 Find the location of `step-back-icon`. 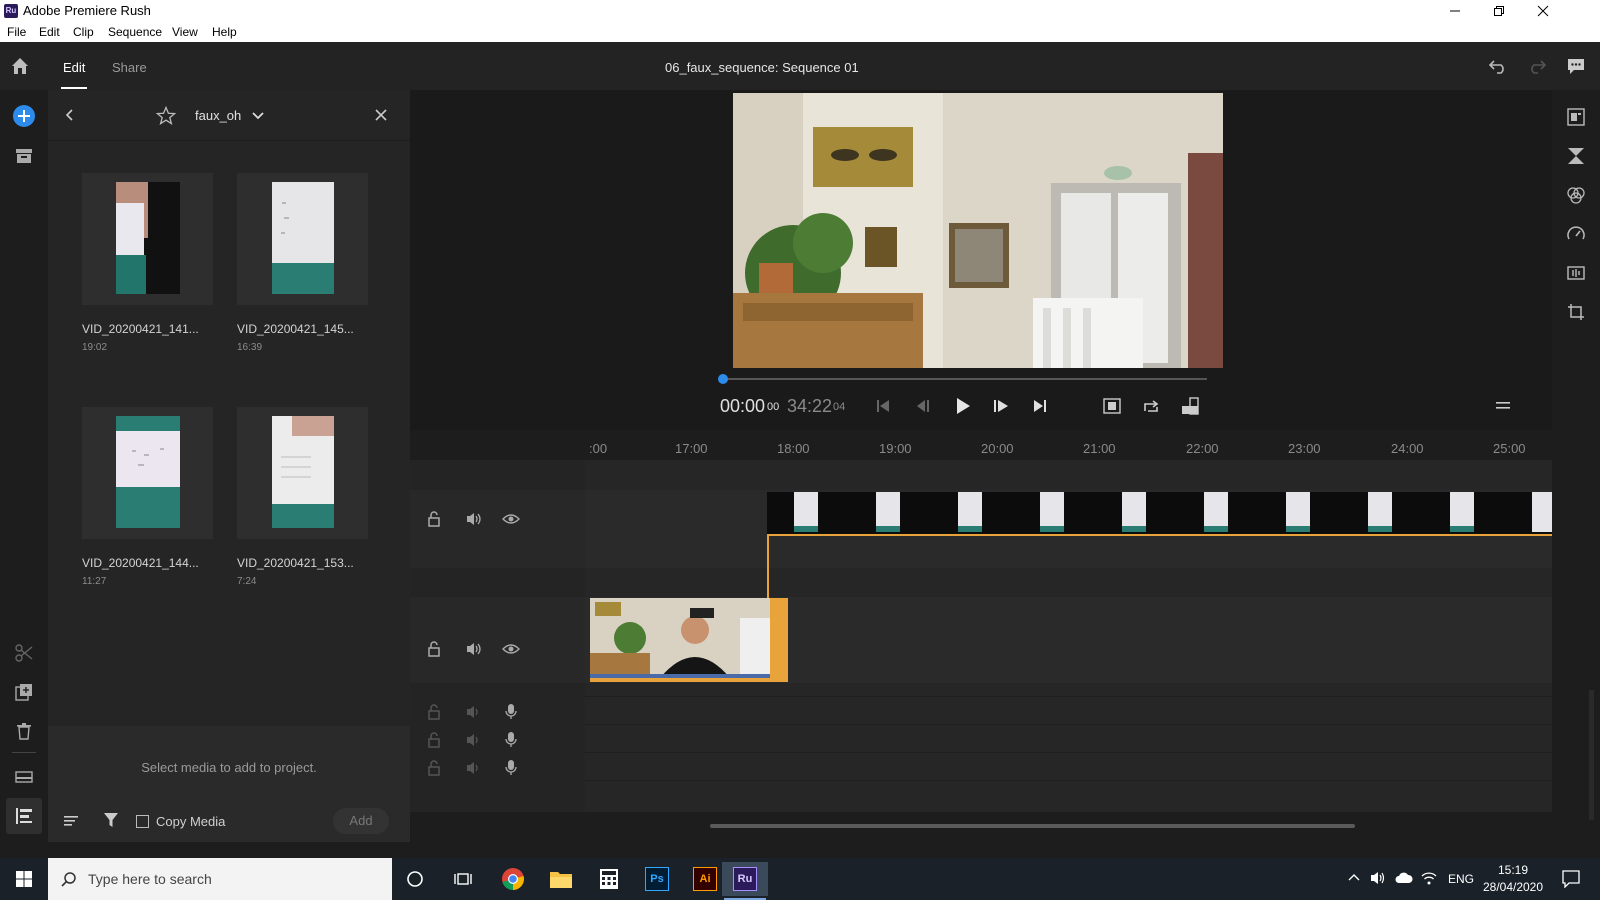

step-back-icon is located at coordinates (923, 406).